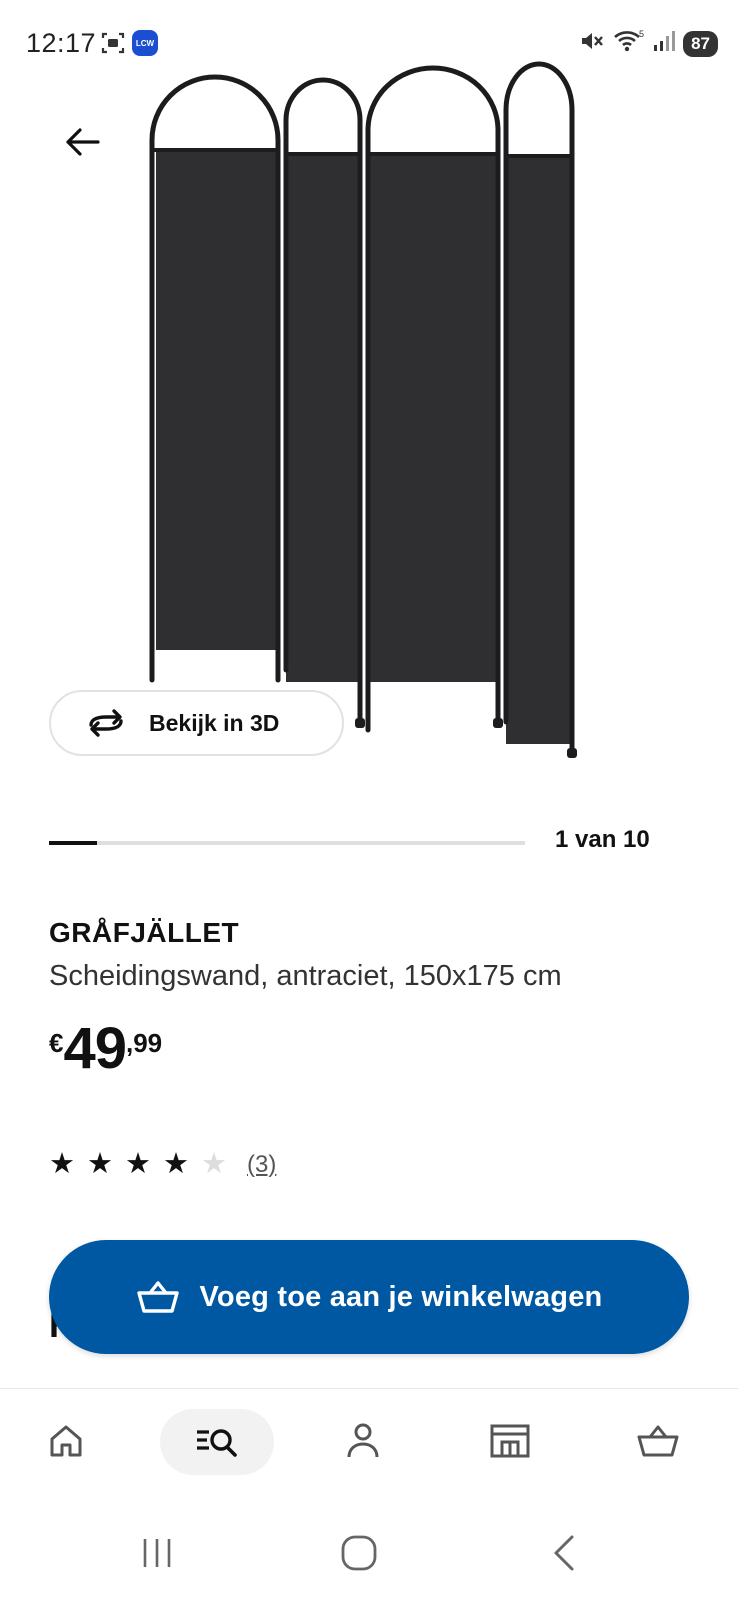  Describe the element at coordinates (664, 43) in the screenshot. I see `signal-icon` at that location.